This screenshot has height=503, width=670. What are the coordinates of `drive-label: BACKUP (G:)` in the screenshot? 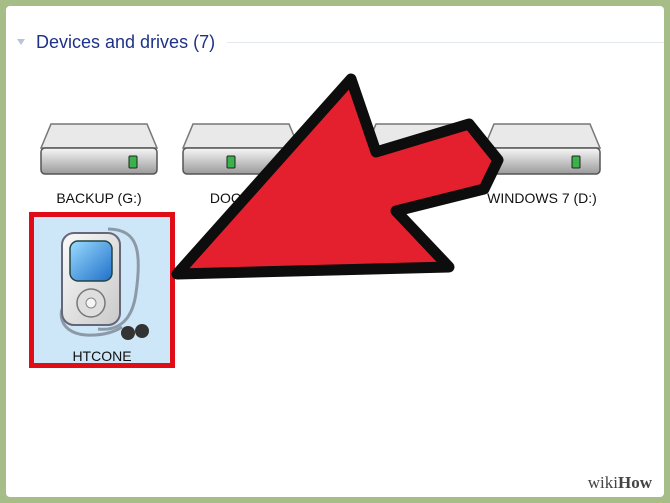 It's located at (99, 198).